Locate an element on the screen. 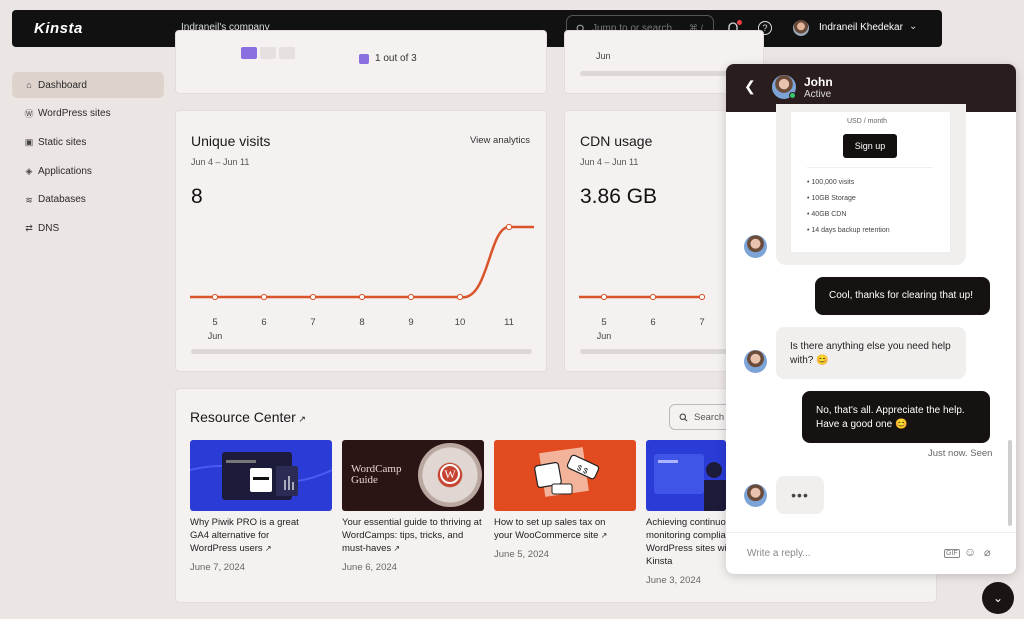 The width and height of the screenshot is (1024, 619). unique-visits-chart: 5 6 7 8 9 10 11 is located at coordinates (362, 275).